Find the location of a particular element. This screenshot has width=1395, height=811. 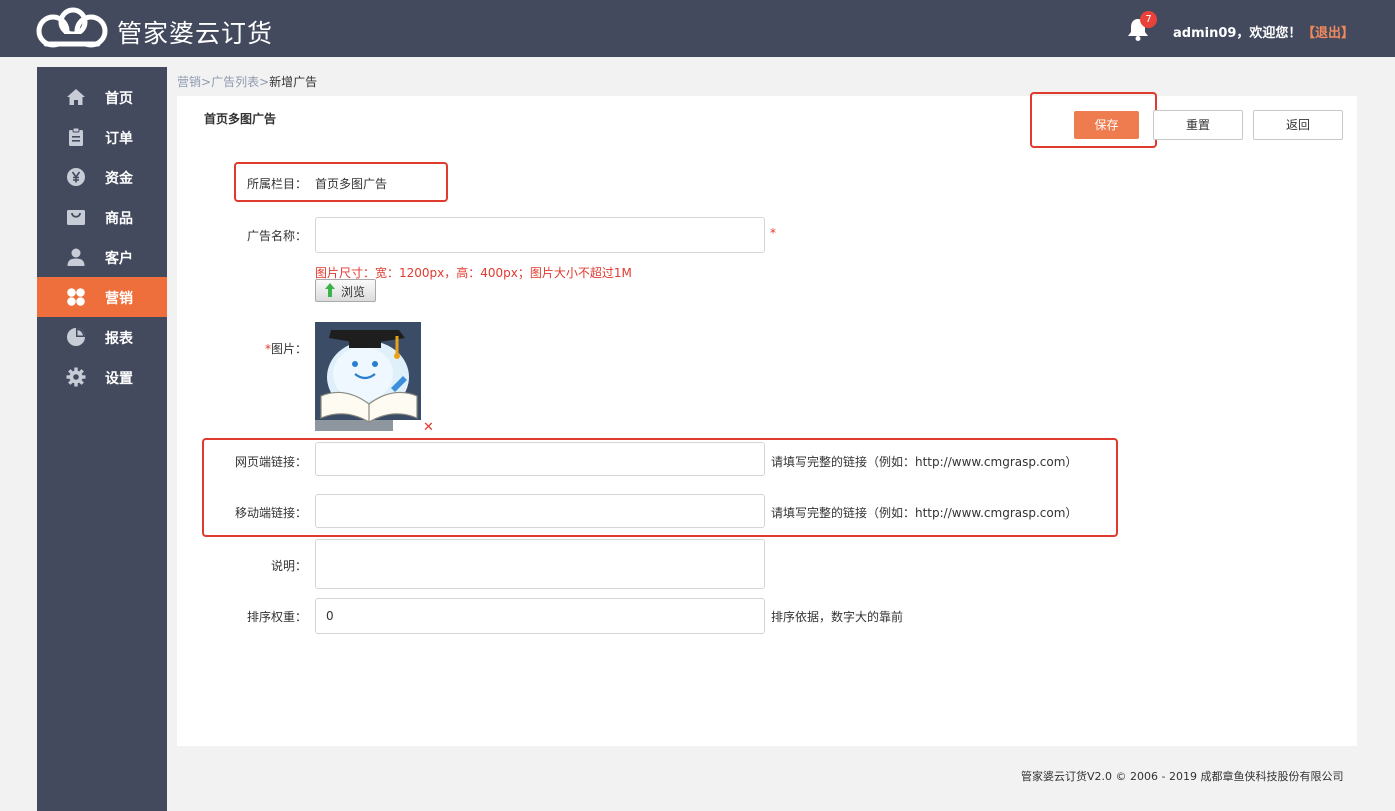

save-button: 保存 is located at coordinates (1106, 125).